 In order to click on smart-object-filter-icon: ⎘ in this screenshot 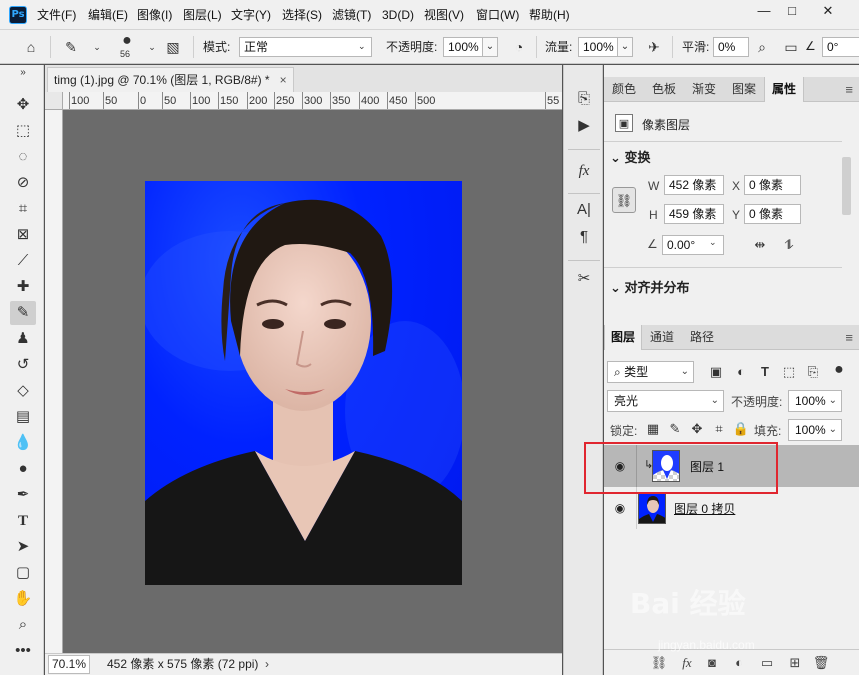, I will do `click(813, 372)`.